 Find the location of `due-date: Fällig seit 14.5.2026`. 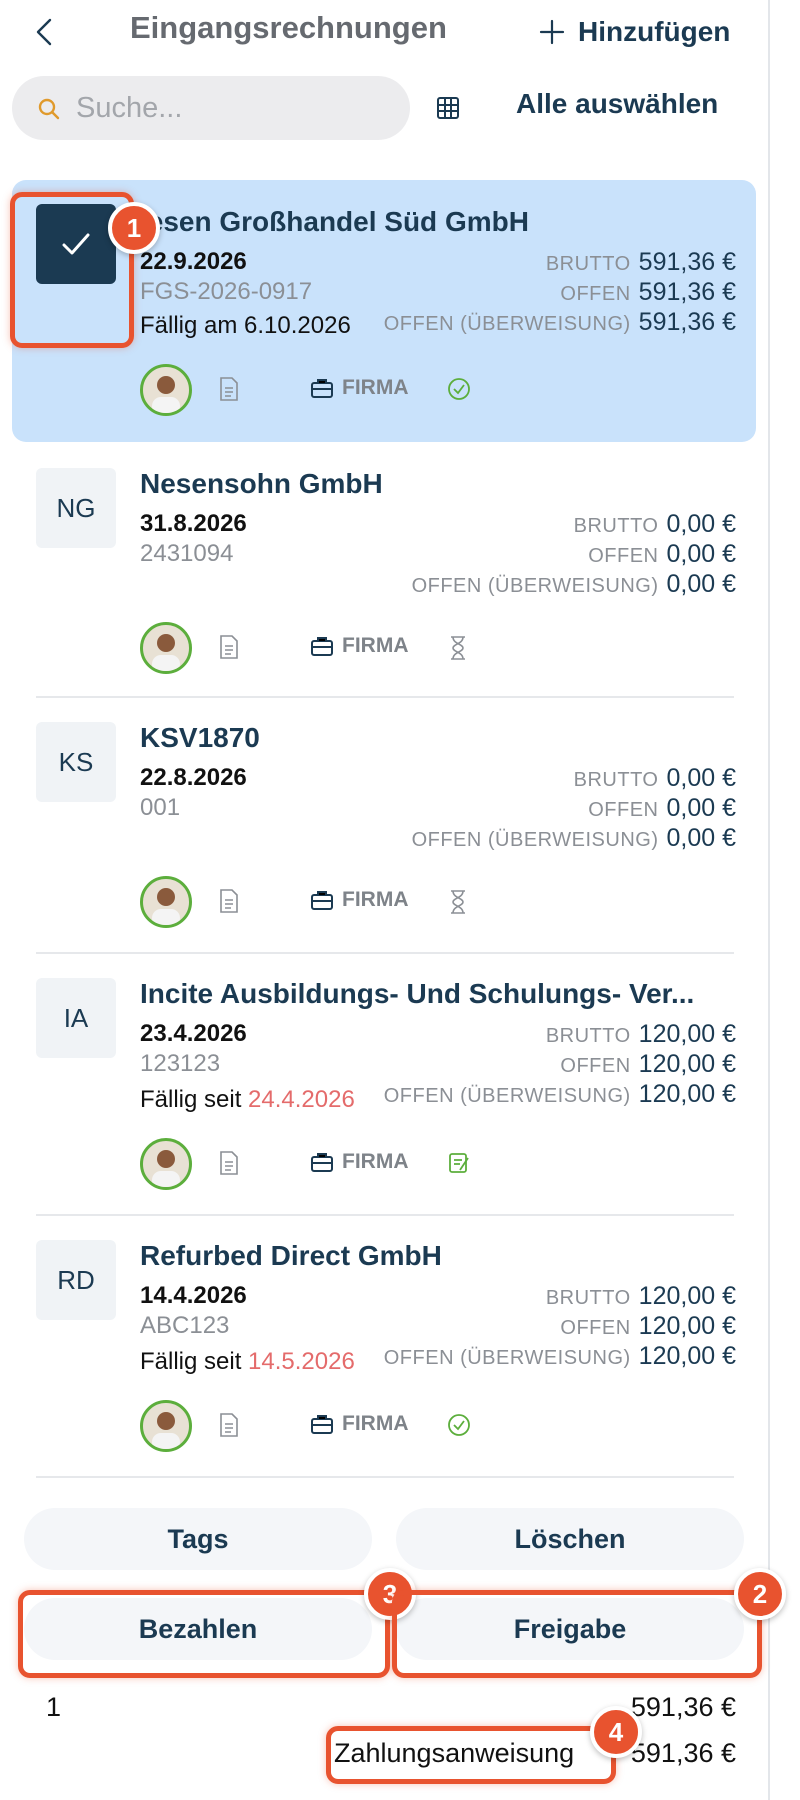

due-date: Fällig seit 14.5.2026 is located at coordinates (247, 1362).